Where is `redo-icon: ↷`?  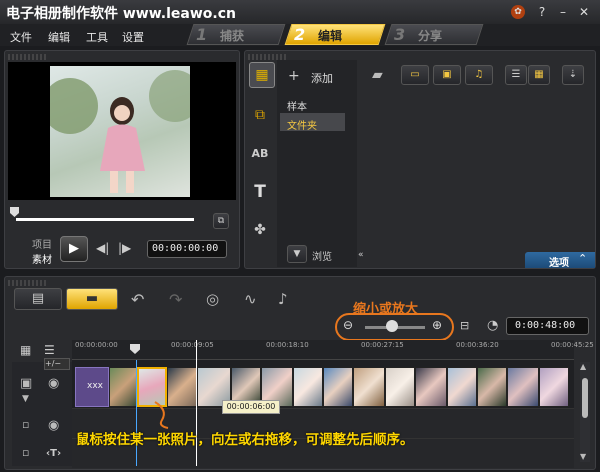 redo-icon: ↷ is located at coordinates (175, 299).